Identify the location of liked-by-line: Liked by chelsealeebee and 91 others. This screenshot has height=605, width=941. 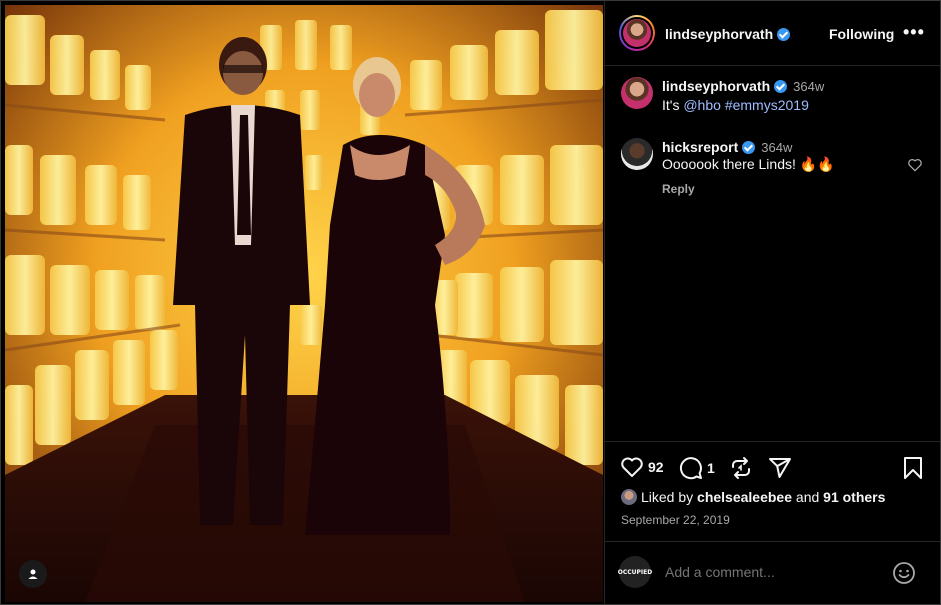
(753, 497).